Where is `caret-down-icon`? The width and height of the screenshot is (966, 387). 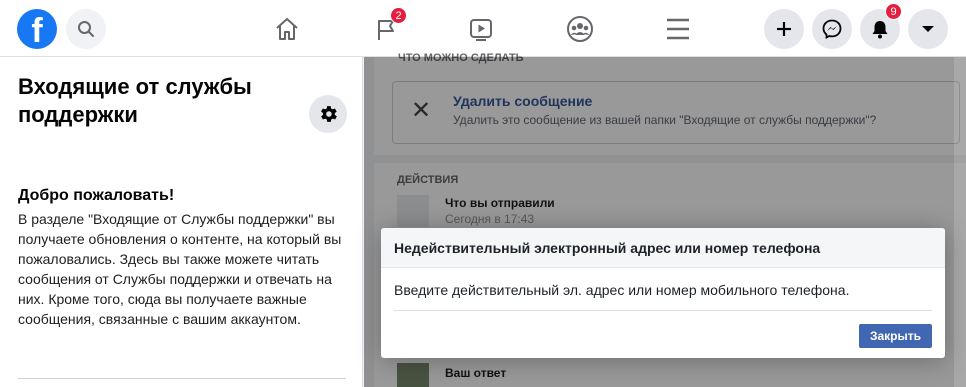
caret-down-icon is located at coordinates (928, 29).